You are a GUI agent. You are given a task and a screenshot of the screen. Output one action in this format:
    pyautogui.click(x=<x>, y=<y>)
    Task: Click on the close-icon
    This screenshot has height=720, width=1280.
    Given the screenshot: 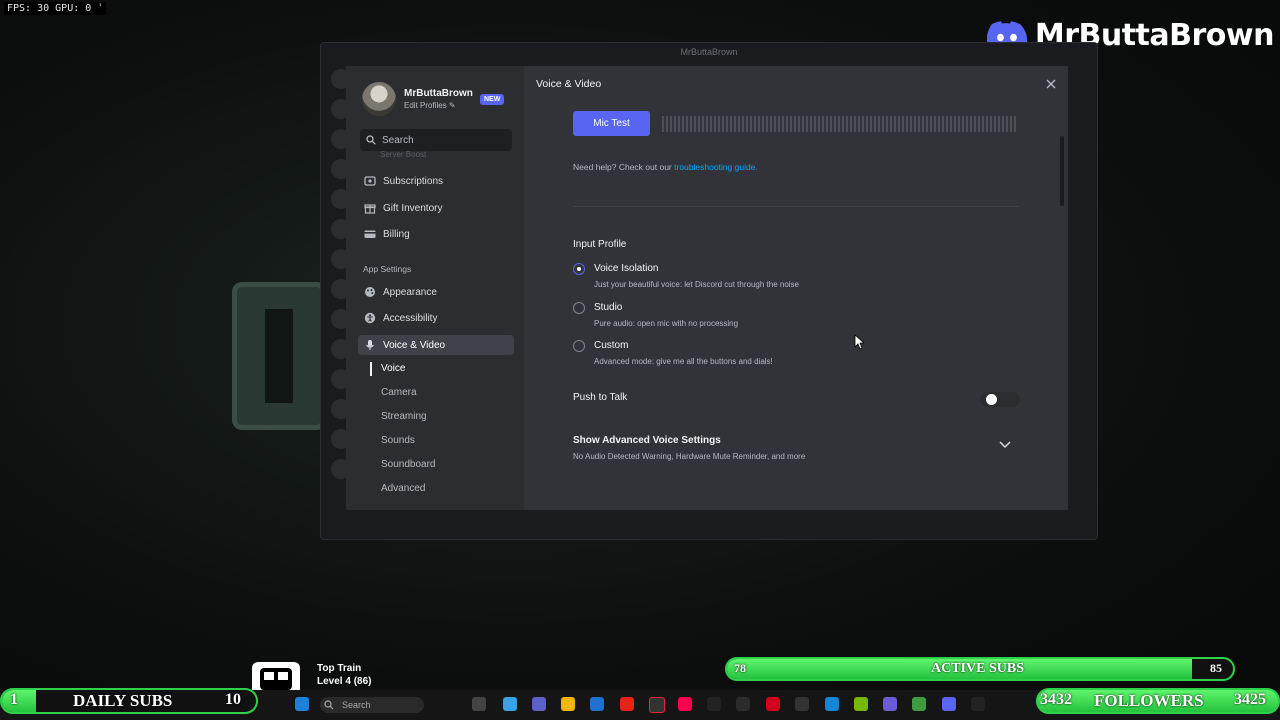 What is the action you would take?
    pyautogui.click(x=1051, y=84)
    